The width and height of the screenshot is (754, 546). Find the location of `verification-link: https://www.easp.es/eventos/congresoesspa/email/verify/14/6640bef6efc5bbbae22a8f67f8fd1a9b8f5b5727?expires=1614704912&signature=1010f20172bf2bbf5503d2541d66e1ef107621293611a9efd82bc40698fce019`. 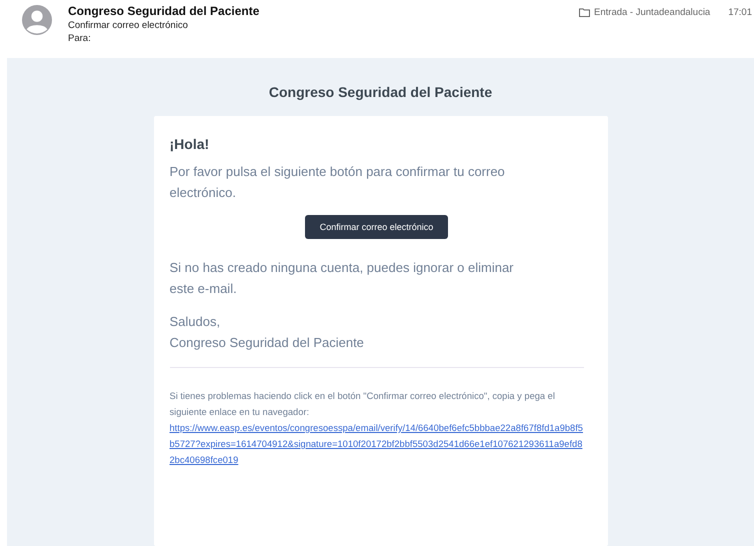

verification-link: https://www.easp.es/eventos/congresoesspa/email/verify/14/6640bef6efc5bbbae22a8f67f8fd1a9b8f5b5727?expires=1614704912&signature=1010f20172bf2bbf5503d2541d66e1ef107621293611a9efd82bc40698fce019 is located at coordinates (377, 444).